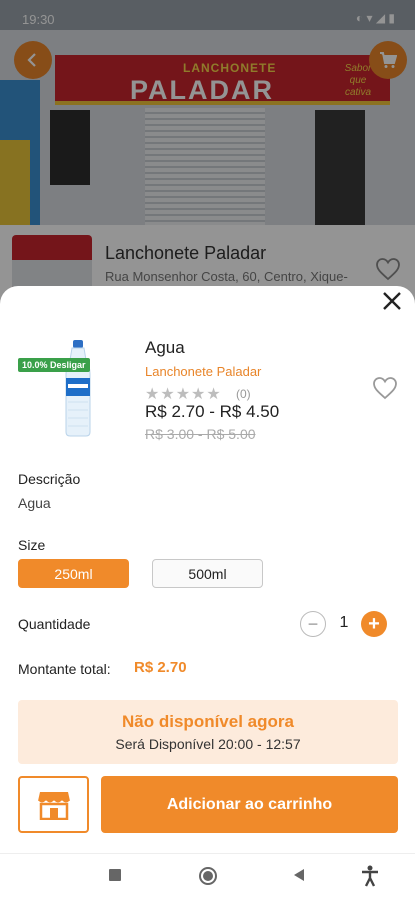  What do you see at coordinates (160, 667) in the screenshot?
I see `total-amount: R$ 2.70` at bounding box center [160, 667].